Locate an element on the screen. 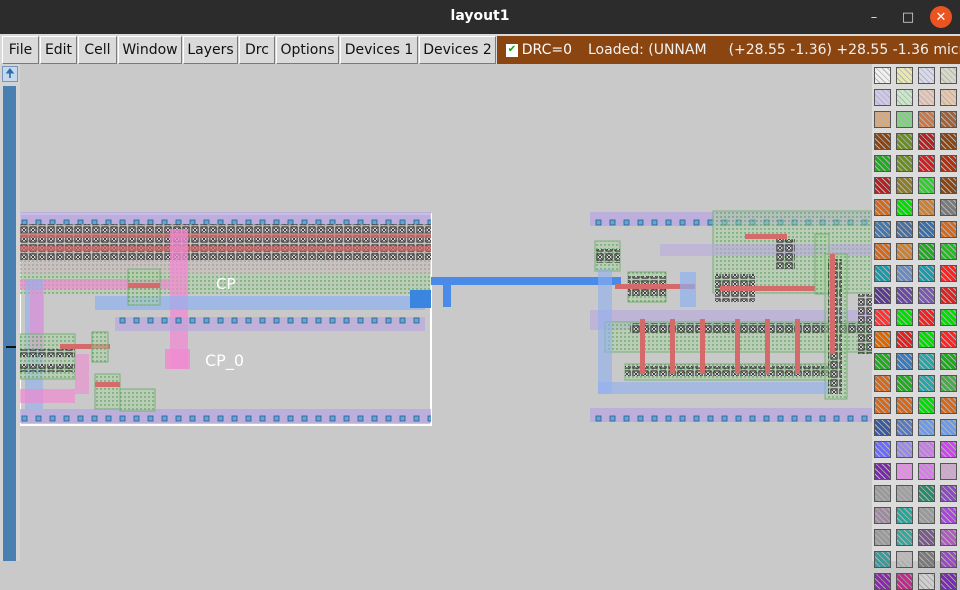  menu-devices-2: Devices 2 is located at coordinates (457, 50).